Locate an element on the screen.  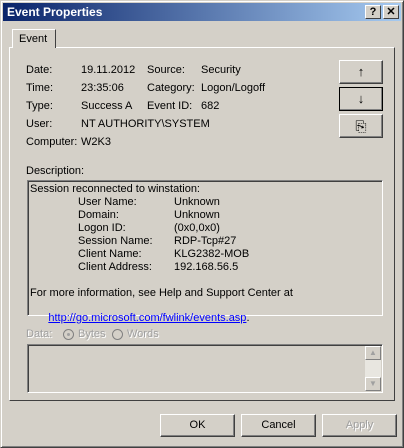
category-label: Category: is located at coordinates (171, 88).